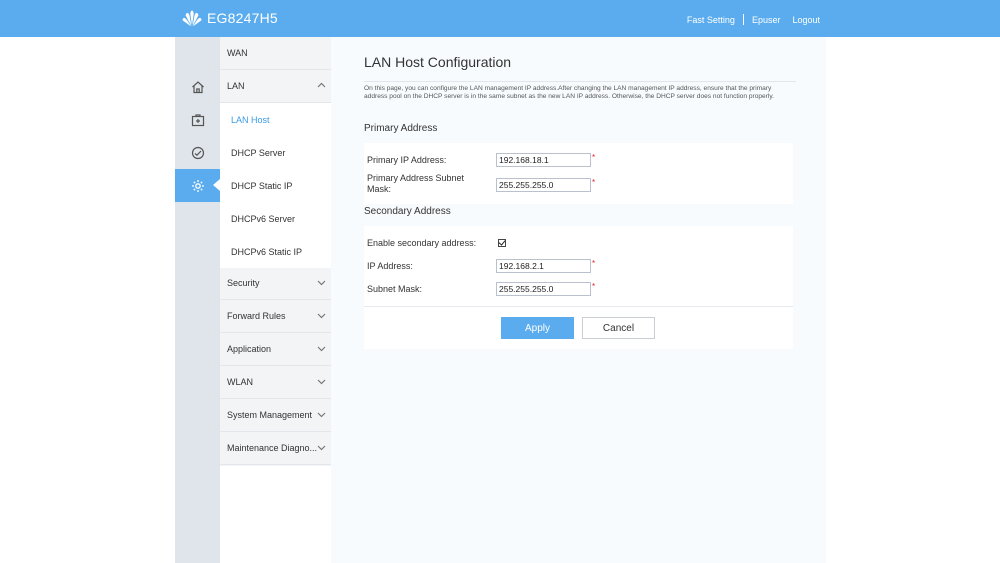 This screenshot has height=563, width=1000. What do you see at coordinates (236, 86) in the screenshot?
I see `nav-lan-label: LAN` at bounding box center [236, 86].